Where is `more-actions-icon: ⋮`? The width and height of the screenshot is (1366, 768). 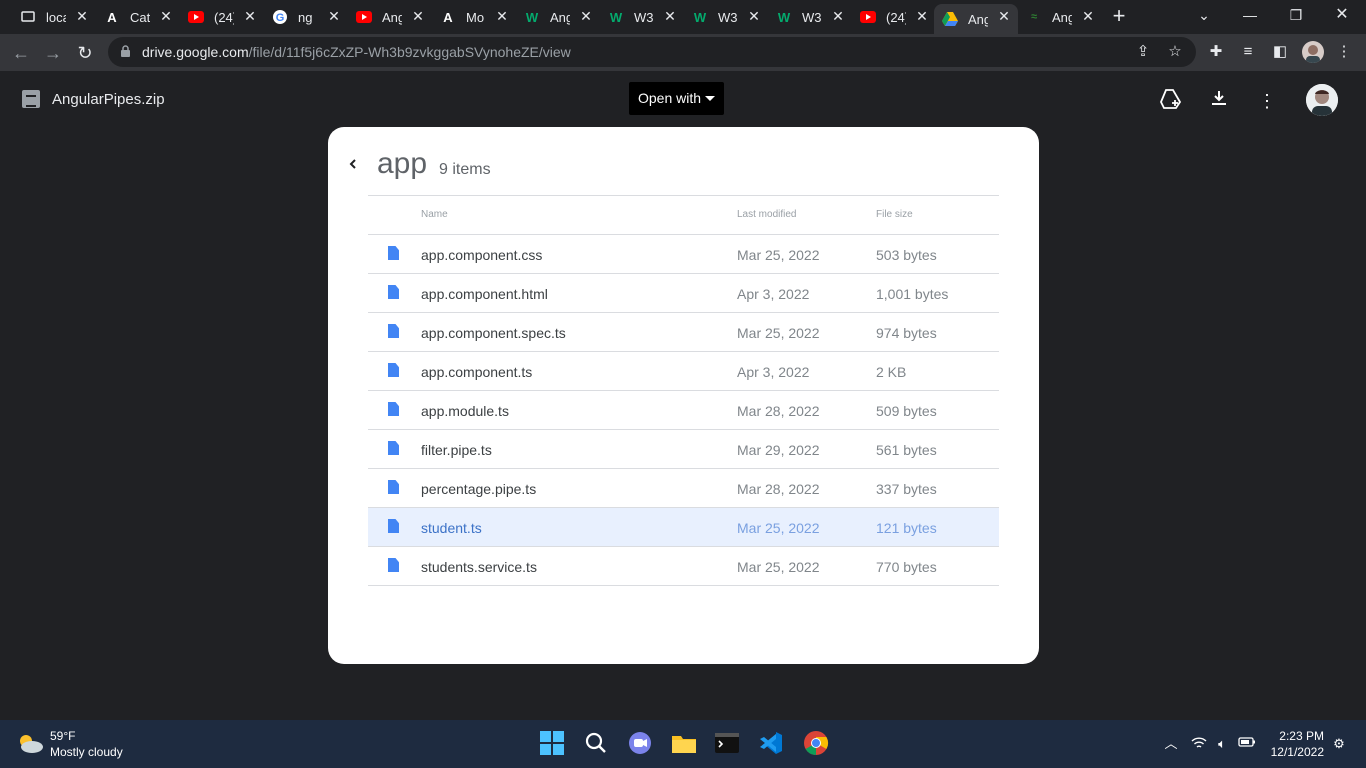 more-actions-icon: ⋮ is located at coordinates (1267, 101).